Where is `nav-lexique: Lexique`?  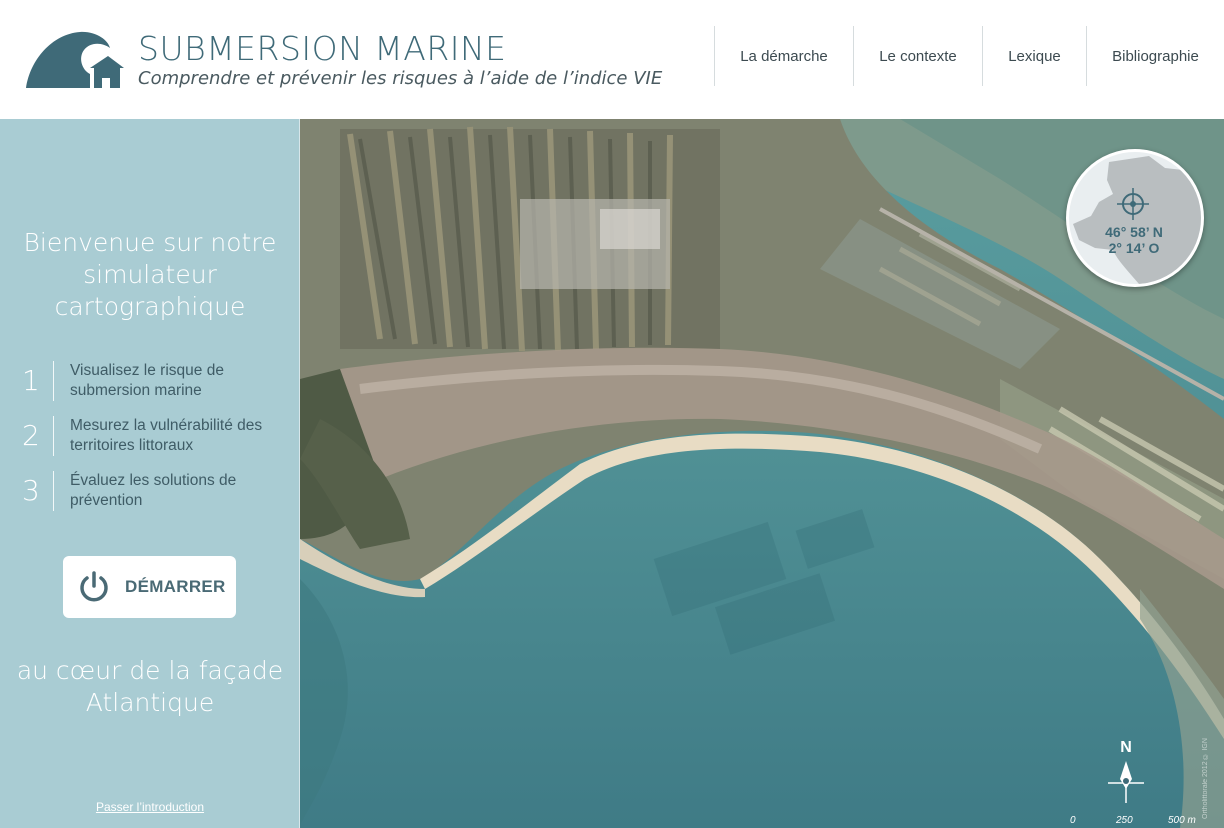 nav-lexique: Lexique is located at coordinates (1034, 56).